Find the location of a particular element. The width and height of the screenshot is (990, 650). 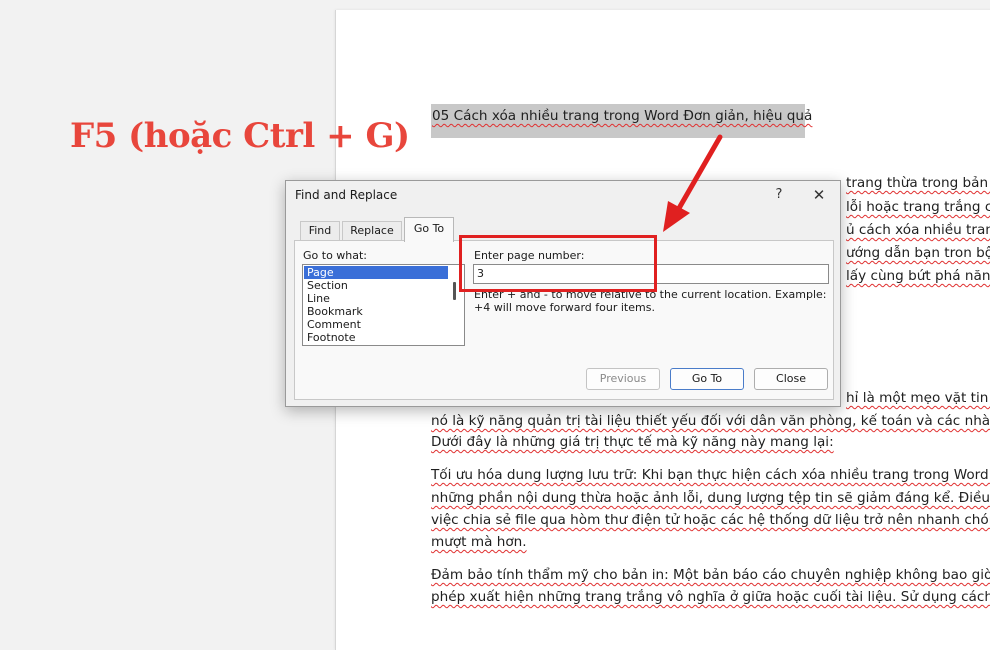

list-item-page: Page is located at coordinates (376, 272).